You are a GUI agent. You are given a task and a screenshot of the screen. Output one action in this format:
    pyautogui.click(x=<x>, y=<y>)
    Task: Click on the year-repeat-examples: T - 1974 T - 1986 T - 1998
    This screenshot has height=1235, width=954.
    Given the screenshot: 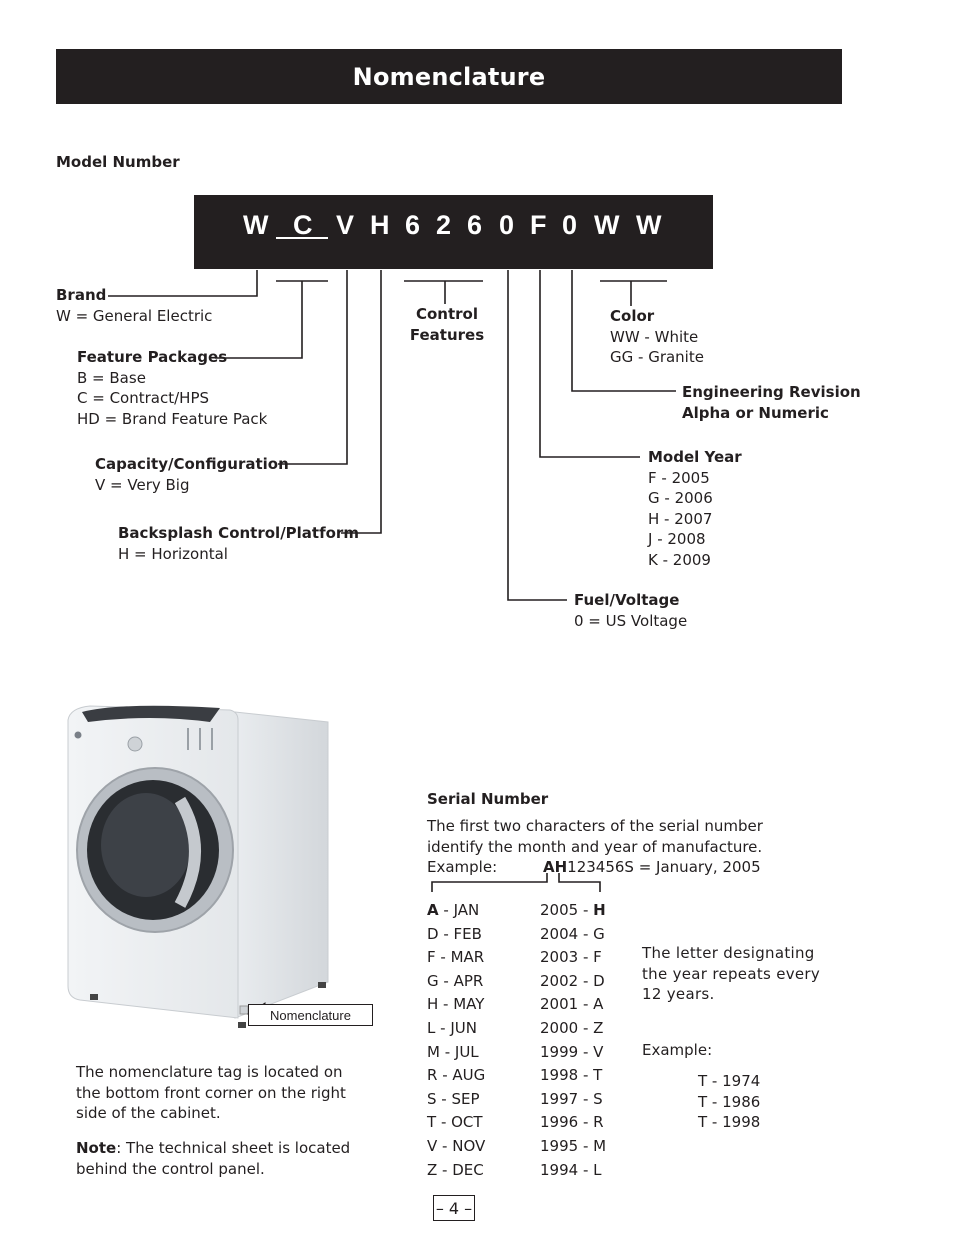 What is the action you would take?
    pyautogui.click(x=729, y=1102)
    